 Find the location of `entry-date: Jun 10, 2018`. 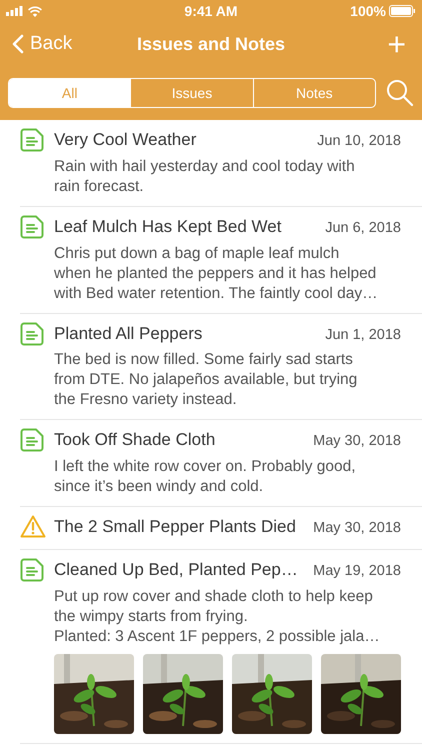

entry-date: Jun 10, 2018 is located at coordinates (359, 141).